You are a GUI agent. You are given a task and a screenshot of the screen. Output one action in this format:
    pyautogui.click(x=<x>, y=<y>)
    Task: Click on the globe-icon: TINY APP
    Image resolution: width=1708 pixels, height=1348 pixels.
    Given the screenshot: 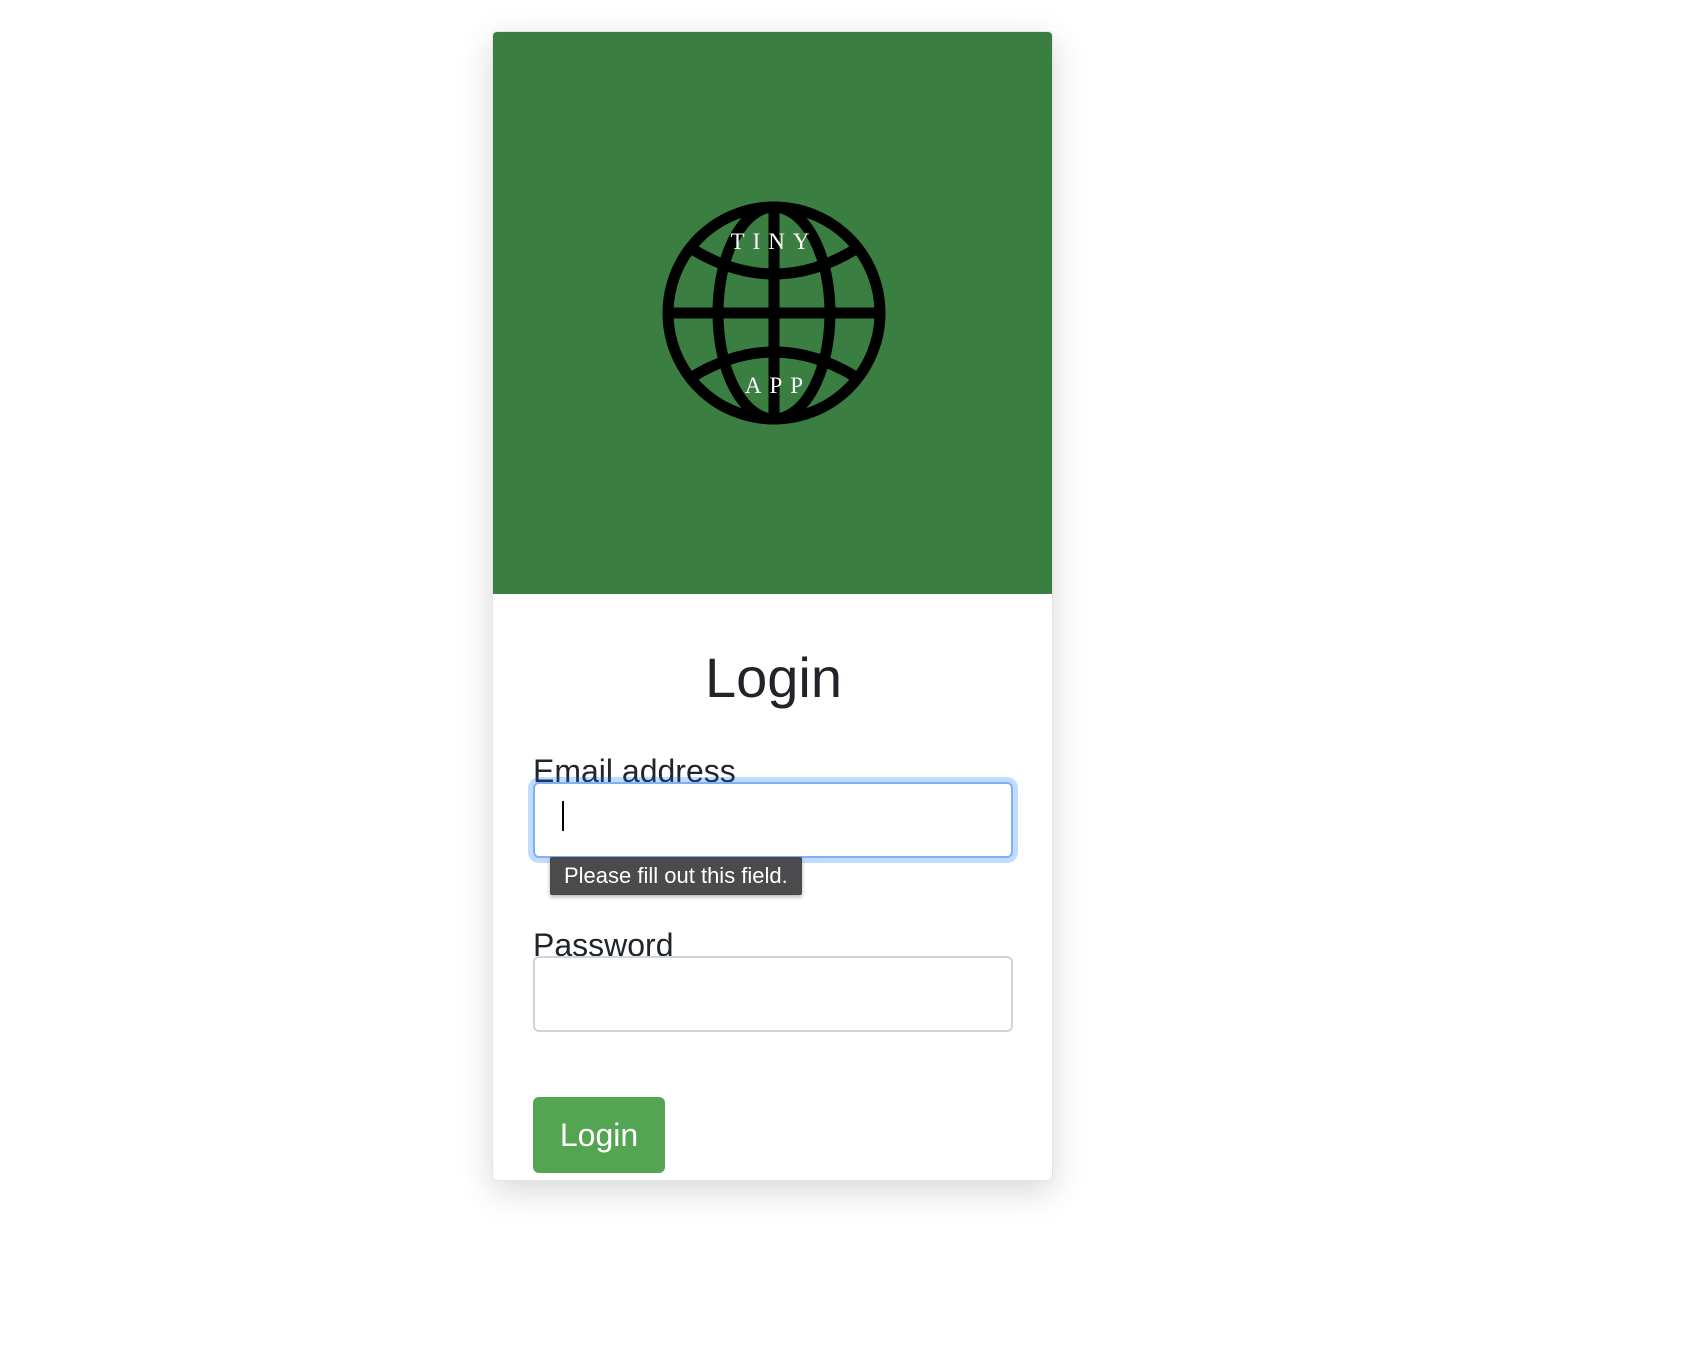 What is the action you would take?
    pyautogui.click(x=774, y=313)
    